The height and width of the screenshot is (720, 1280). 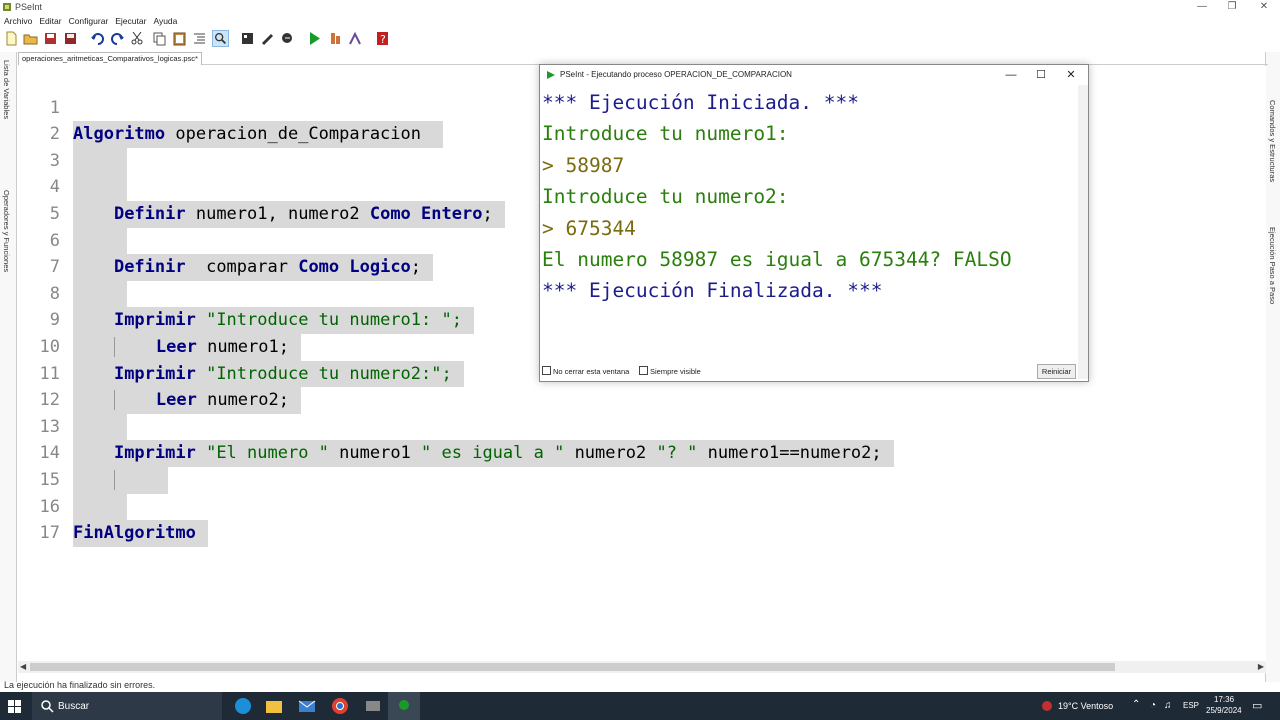 What do you see at coordinates (1272, 141) in the screenshot?
I see `commands-panel-tab: Comandos y Estructuras` at bounding box center [1272, 141].